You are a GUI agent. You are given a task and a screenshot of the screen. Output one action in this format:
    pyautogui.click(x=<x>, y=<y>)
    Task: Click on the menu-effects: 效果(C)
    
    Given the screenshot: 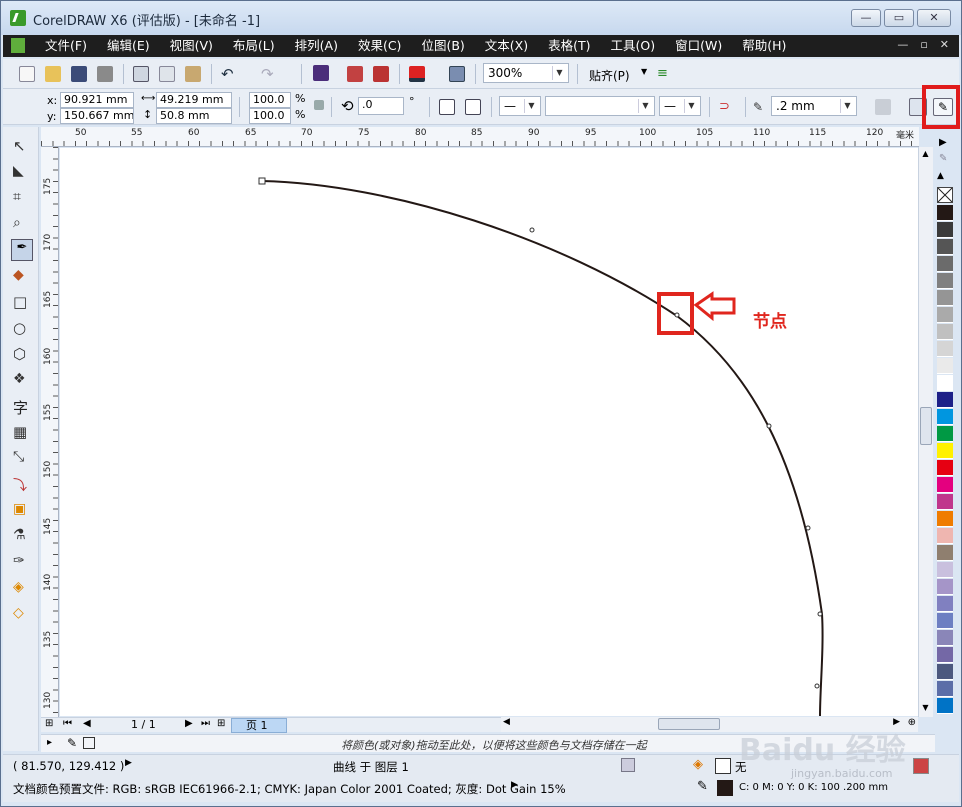 What is the action you would take?
    pyautogui.click(x=379, y=46)
    